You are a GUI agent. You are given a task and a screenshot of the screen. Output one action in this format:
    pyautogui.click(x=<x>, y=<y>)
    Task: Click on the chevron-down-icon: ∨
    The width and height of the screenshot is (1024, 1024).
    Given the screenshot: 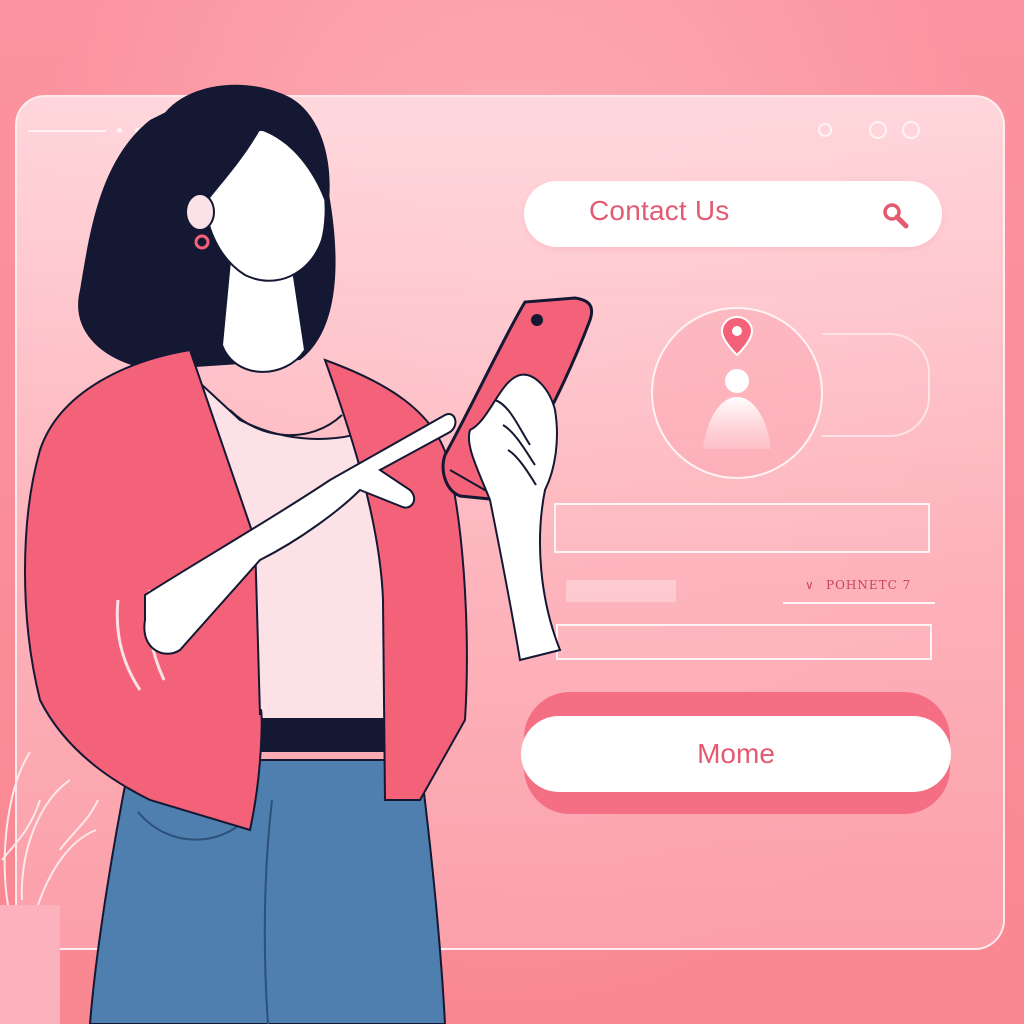 What is the action you would take?
    pyautogui.click(x=809, y=585)
    